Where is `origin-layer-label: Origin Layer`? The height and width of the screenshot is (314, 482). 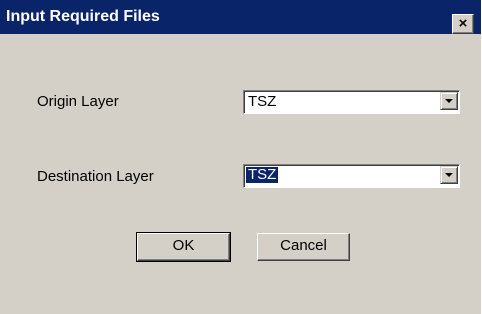 origin-layer-label: Origin Layer is located at coordinates (78, 101).